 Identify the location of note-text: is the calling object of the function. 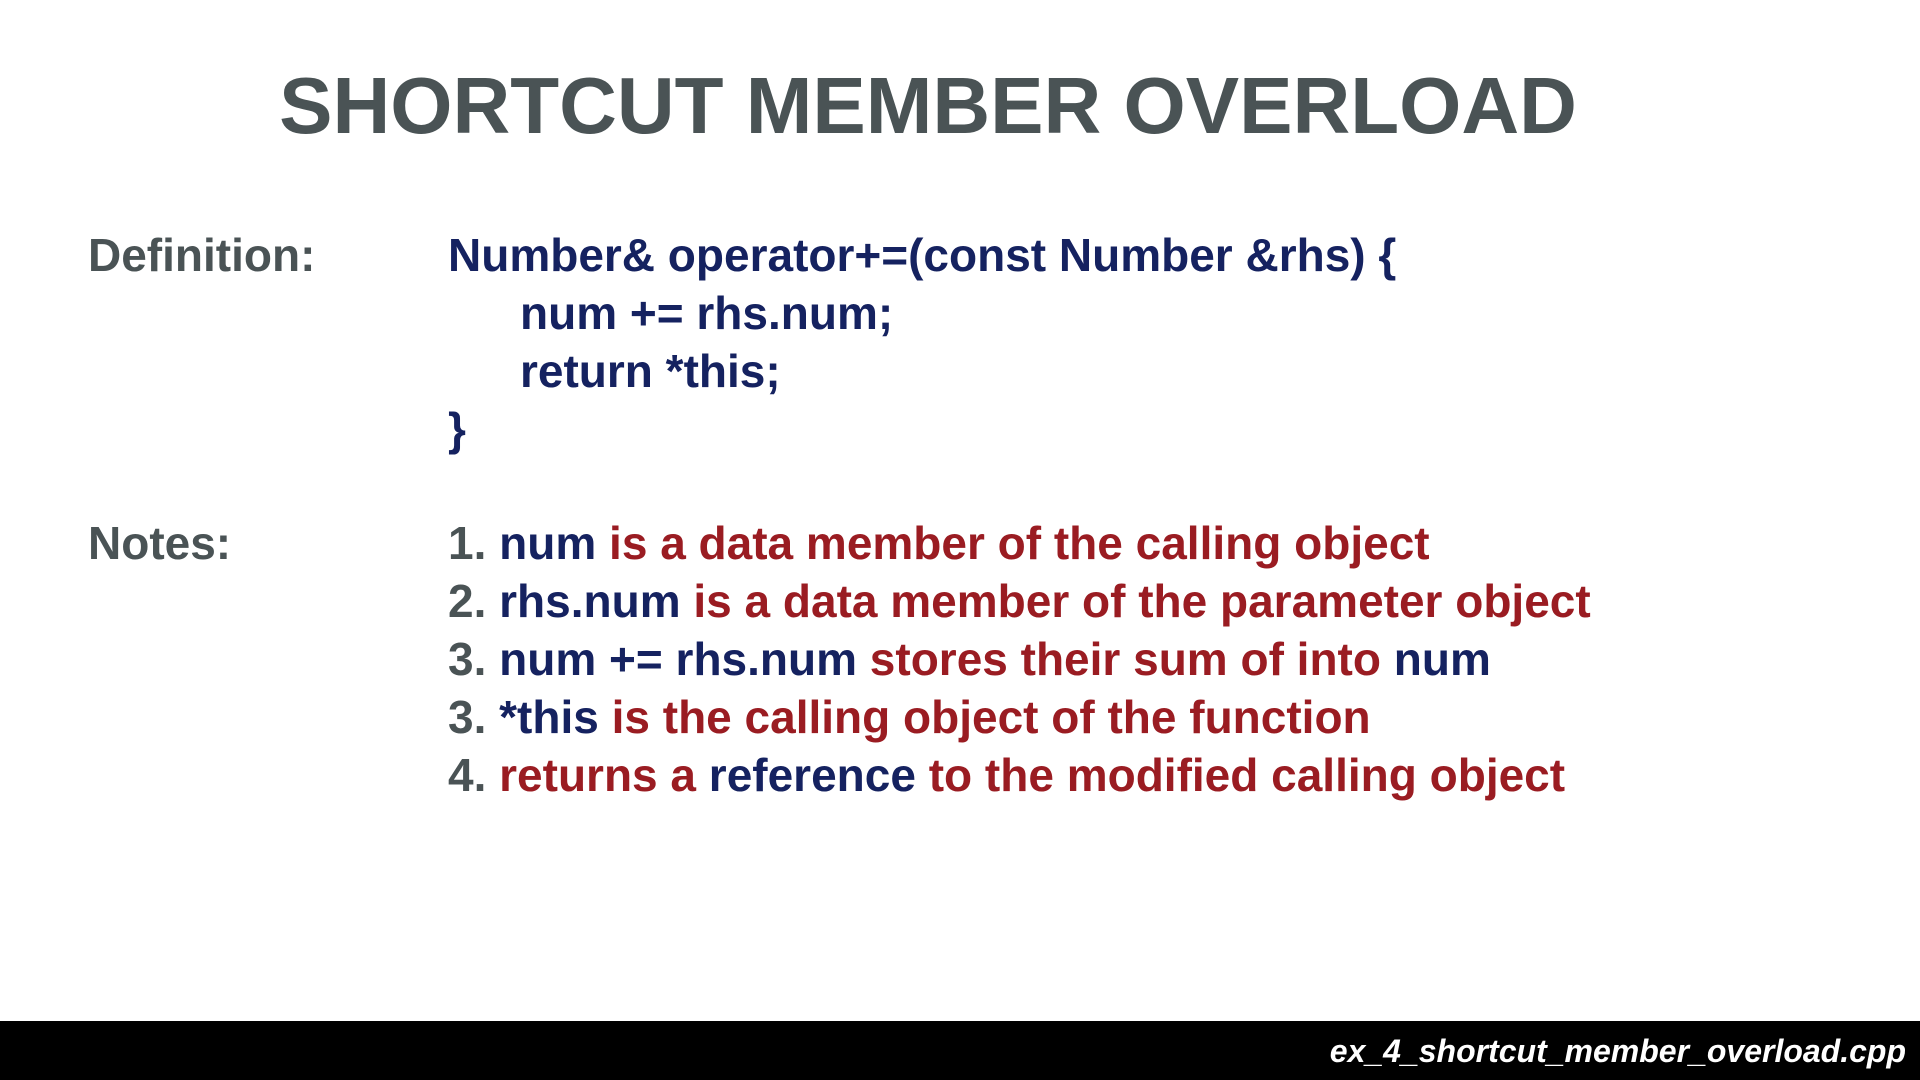
(984, 717).